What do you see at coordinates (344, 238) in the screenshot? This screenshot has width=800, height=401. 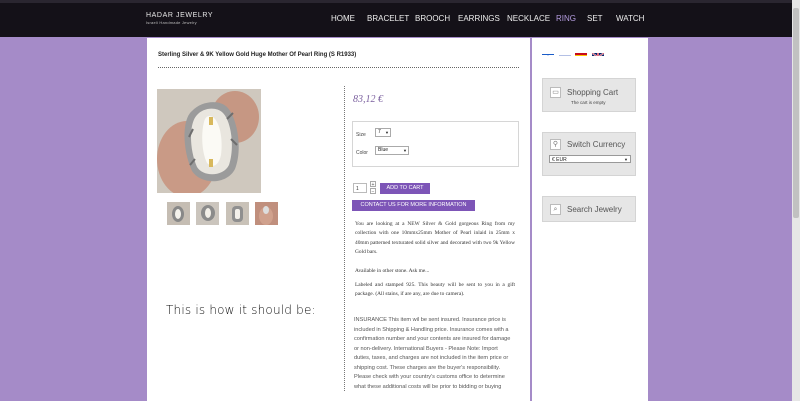 I see `column-divider` at bounding box center [344, 238].